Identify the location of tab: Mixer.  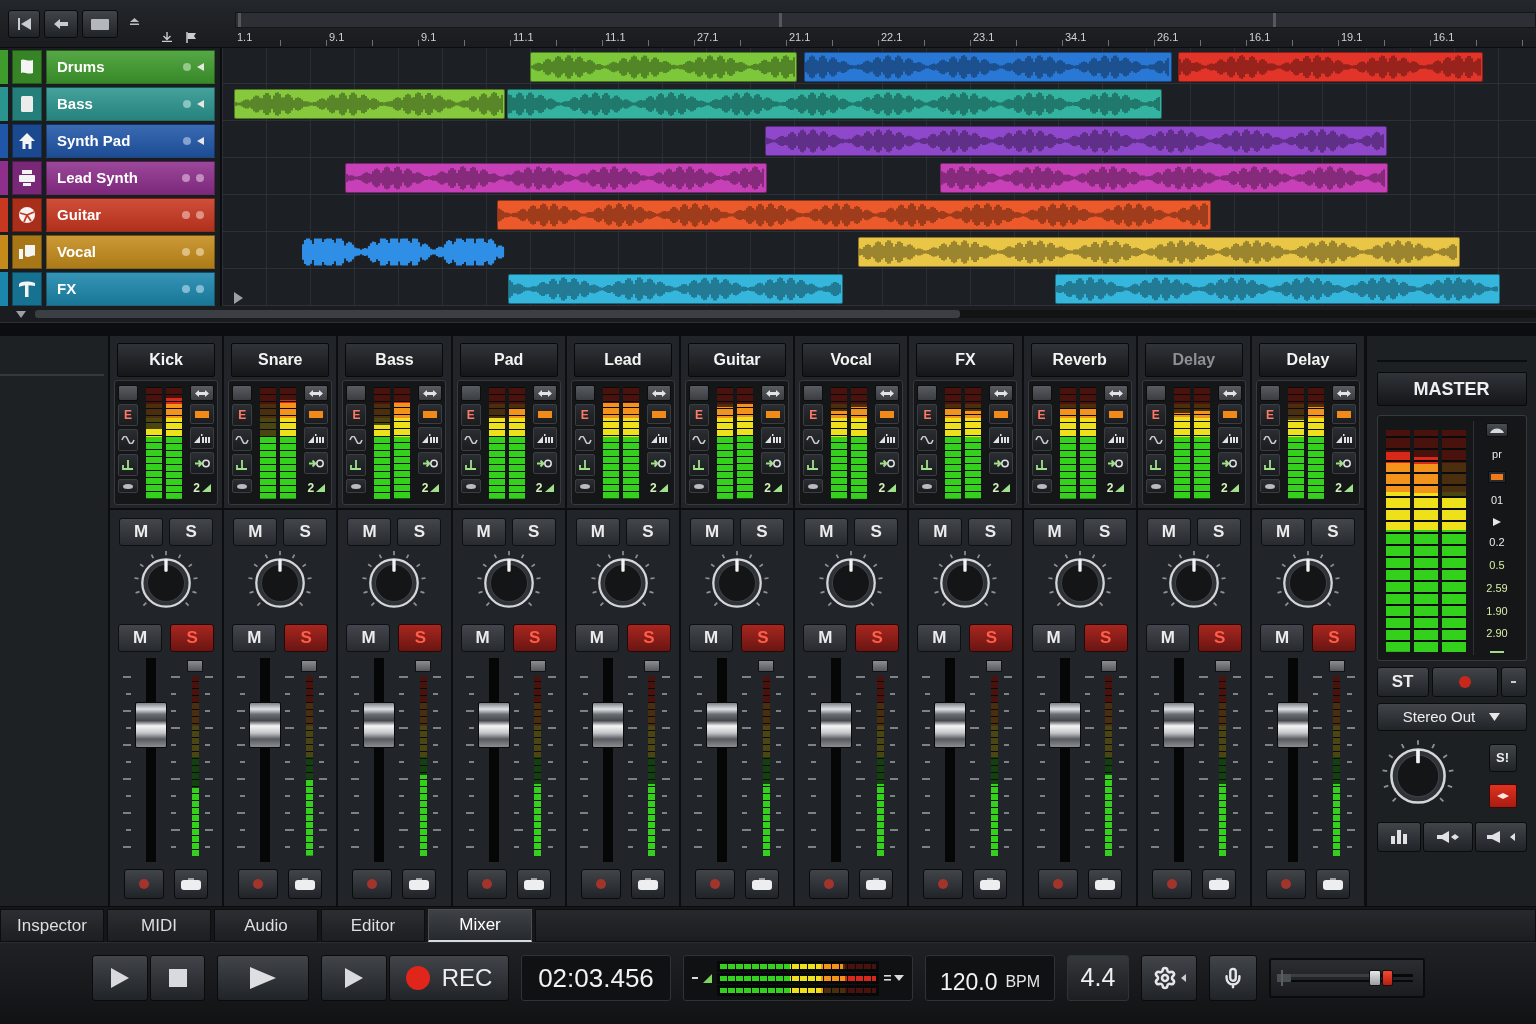
(480, 925).